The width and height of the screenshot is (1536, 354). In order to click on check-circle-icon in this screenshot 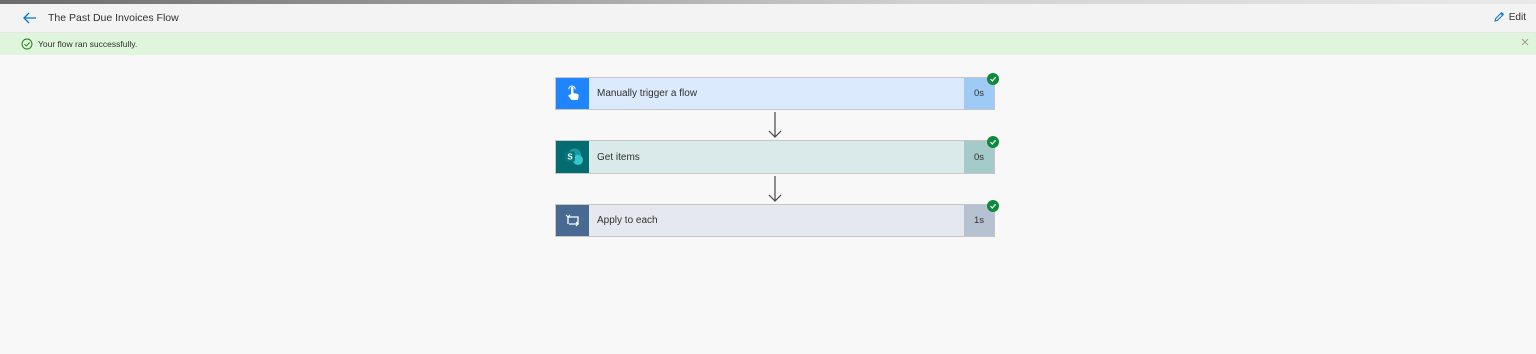, I will do `click(27, 44)`.